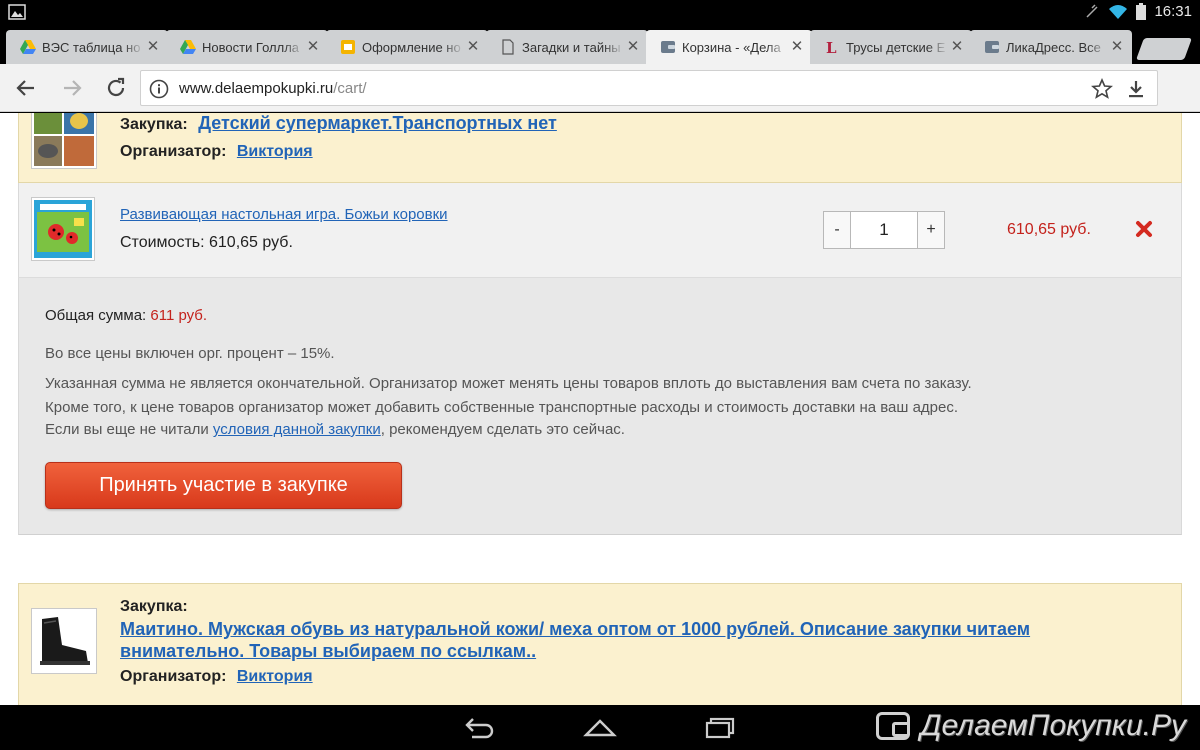  What do you see at coordinates (600, 13) in the screenshot?
I see `status-bar: 16:31` at bounding box center [600, 13].